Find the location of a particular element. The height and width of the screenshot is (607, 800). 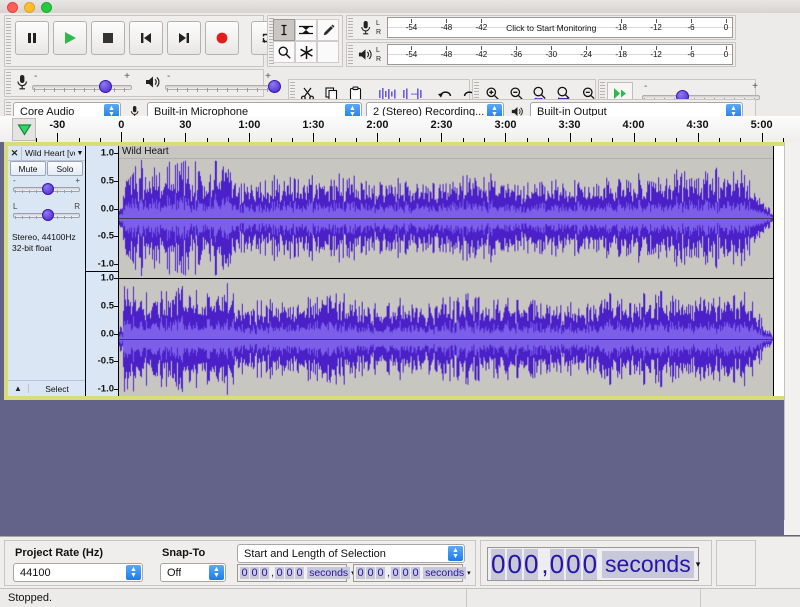

track-title-bar: ✕ Wild Heart [vo ▼ is located at coordinates (46, 153).